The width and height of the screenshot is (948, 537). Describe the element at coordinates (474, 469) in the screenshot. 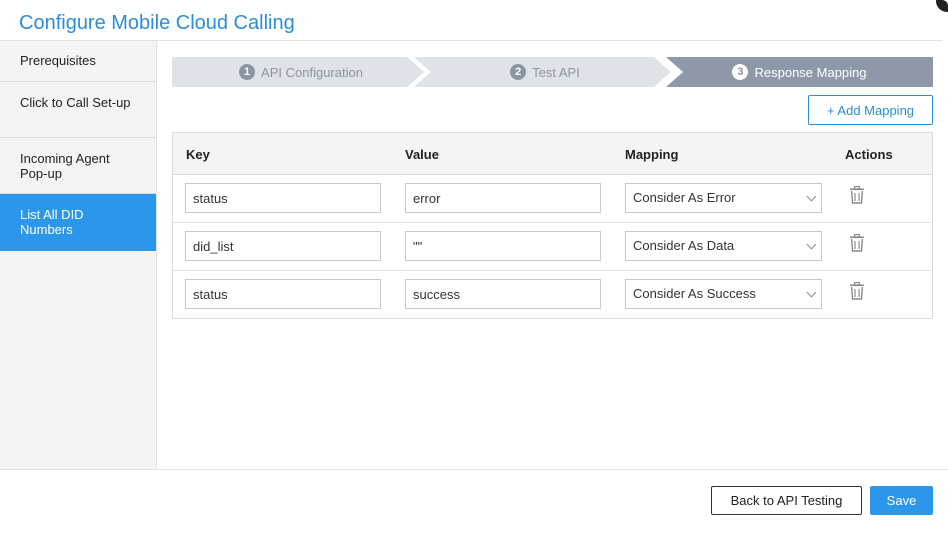

I see `footer-divider` at that location.